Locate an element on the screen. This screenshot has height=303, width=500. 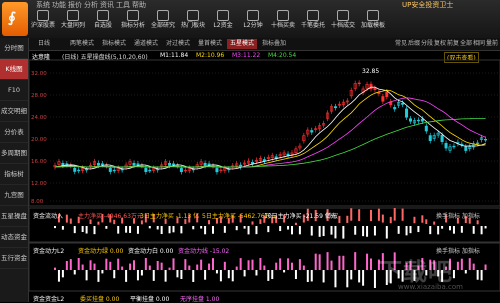
price-tick-4: 16.00 is located at coordinates (39, 162).